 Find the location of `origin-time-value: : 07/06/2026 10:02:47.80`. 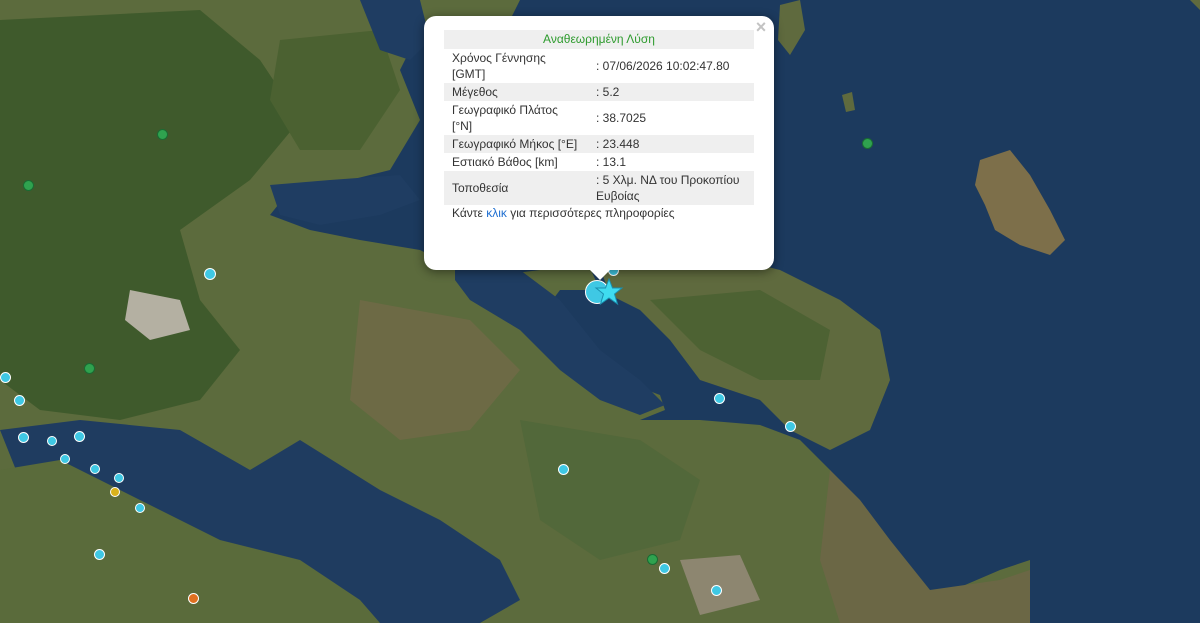

origin-time-value: : 07/06/2026 10:02:47.80 is located at coordinates (671, 66).